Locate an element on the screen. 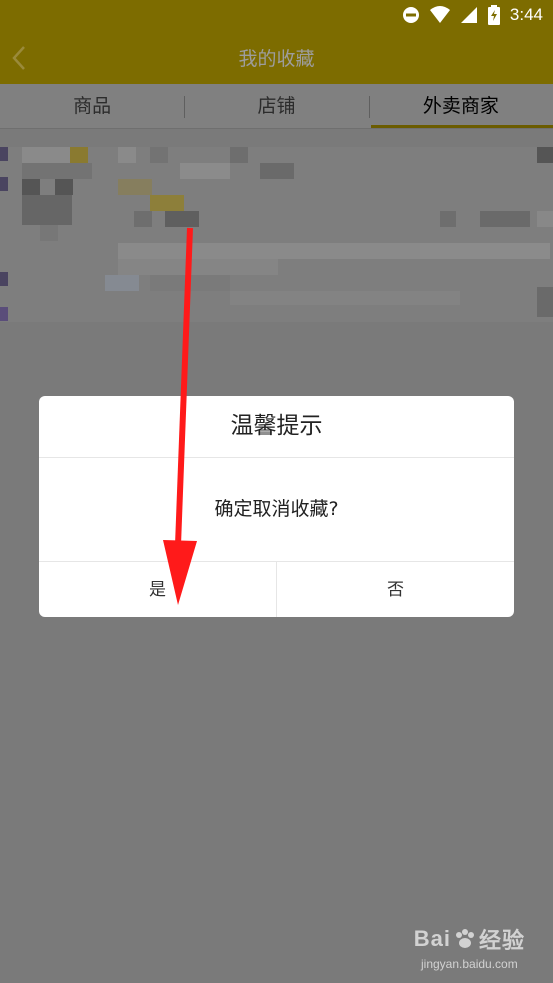 This screenshot has width=553, height=983. watermark-brand-left: Bai is located at coordinates (432, 938).